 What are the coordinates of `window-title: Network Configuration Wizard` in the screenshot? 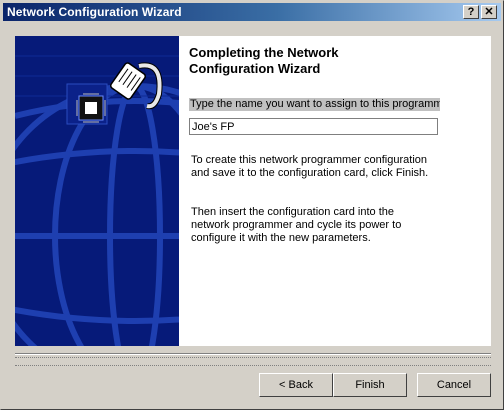 It's located at (94, 12).